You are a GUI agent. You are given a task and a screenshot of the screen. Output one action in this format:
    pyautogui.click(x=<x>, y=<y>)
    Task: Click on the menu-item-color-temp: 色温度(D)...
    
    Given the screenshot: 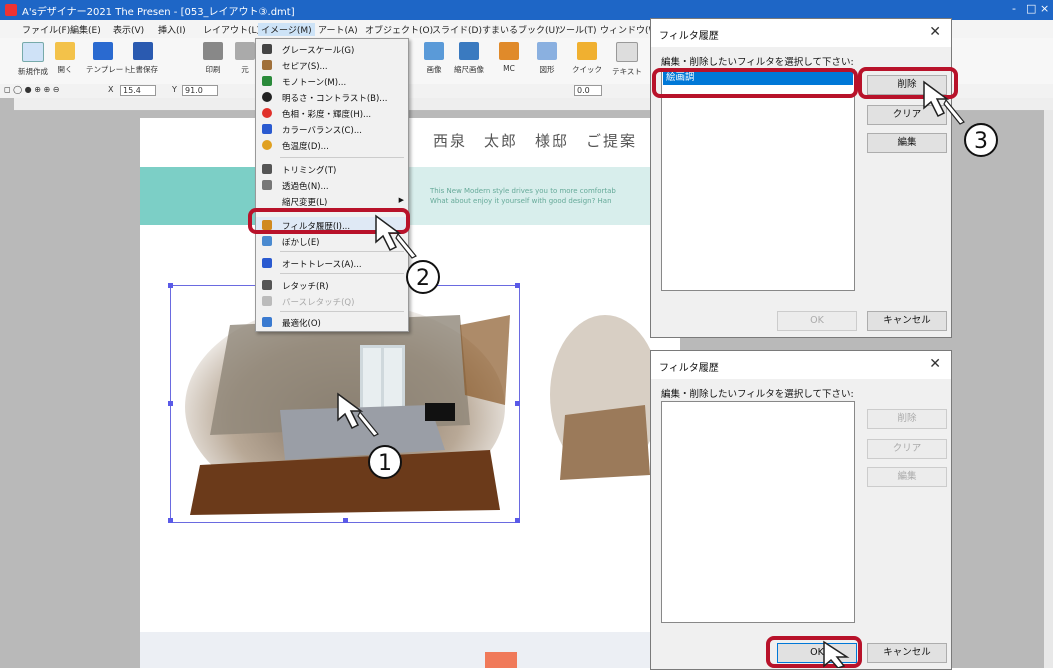 What is the action you would take?
    pyautogui.click(x=332, y=145)
    